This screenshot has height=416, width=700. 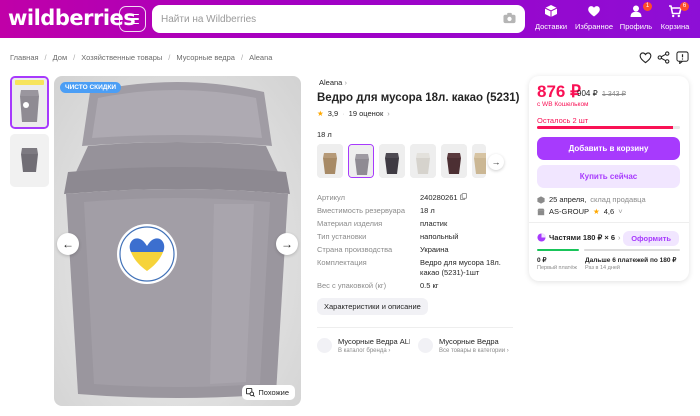 I want to click on breadcrumb-item: Главная, so click(x=24, y=57).